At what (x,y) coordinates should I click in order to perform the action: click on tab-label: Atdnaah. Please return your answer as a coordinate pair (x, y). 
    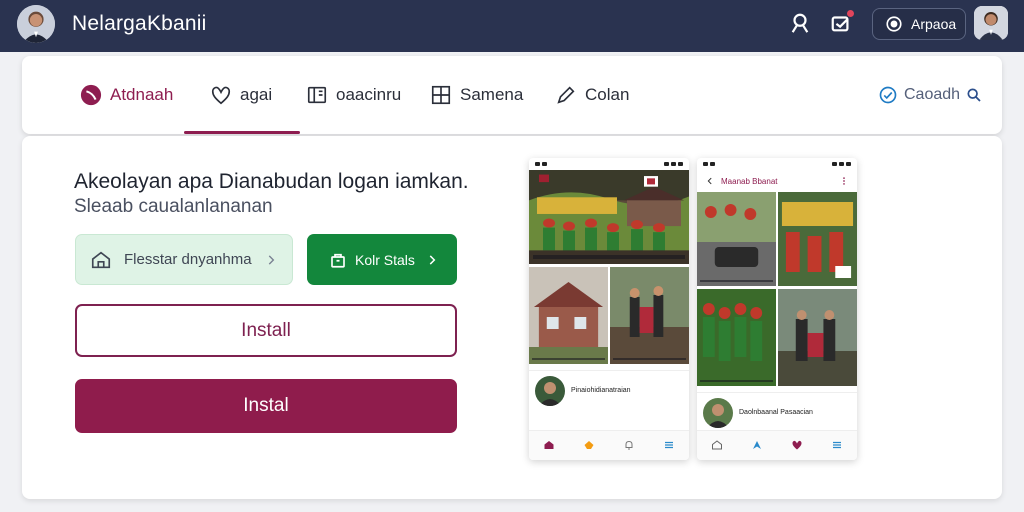
    Looking at the image, I should click on (142, 94).